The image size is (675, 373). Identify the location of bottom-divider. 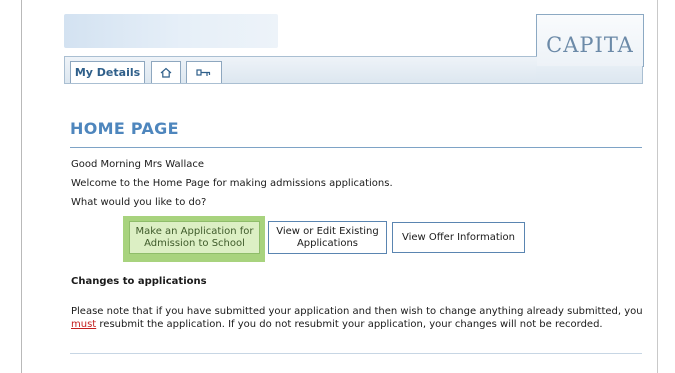
(356, 353).